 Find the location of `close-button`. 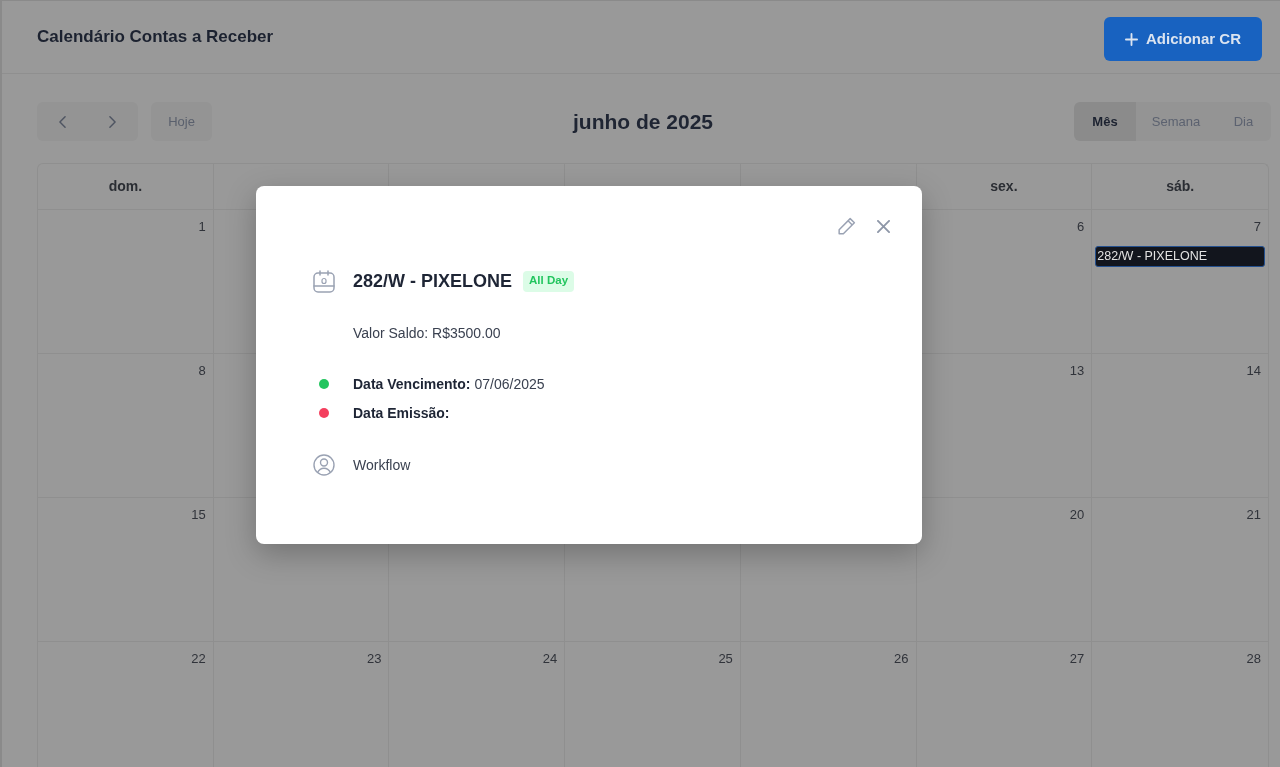

close-button is located at coordinates (883, 226).